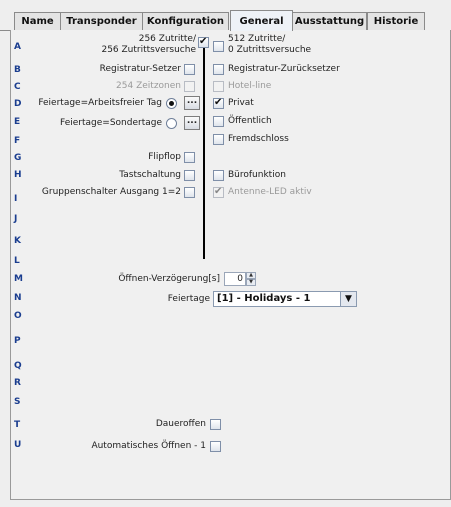 The width and height of the screenshot is (451, 507). I want to click on alpha-p: P, so click(17, 341).